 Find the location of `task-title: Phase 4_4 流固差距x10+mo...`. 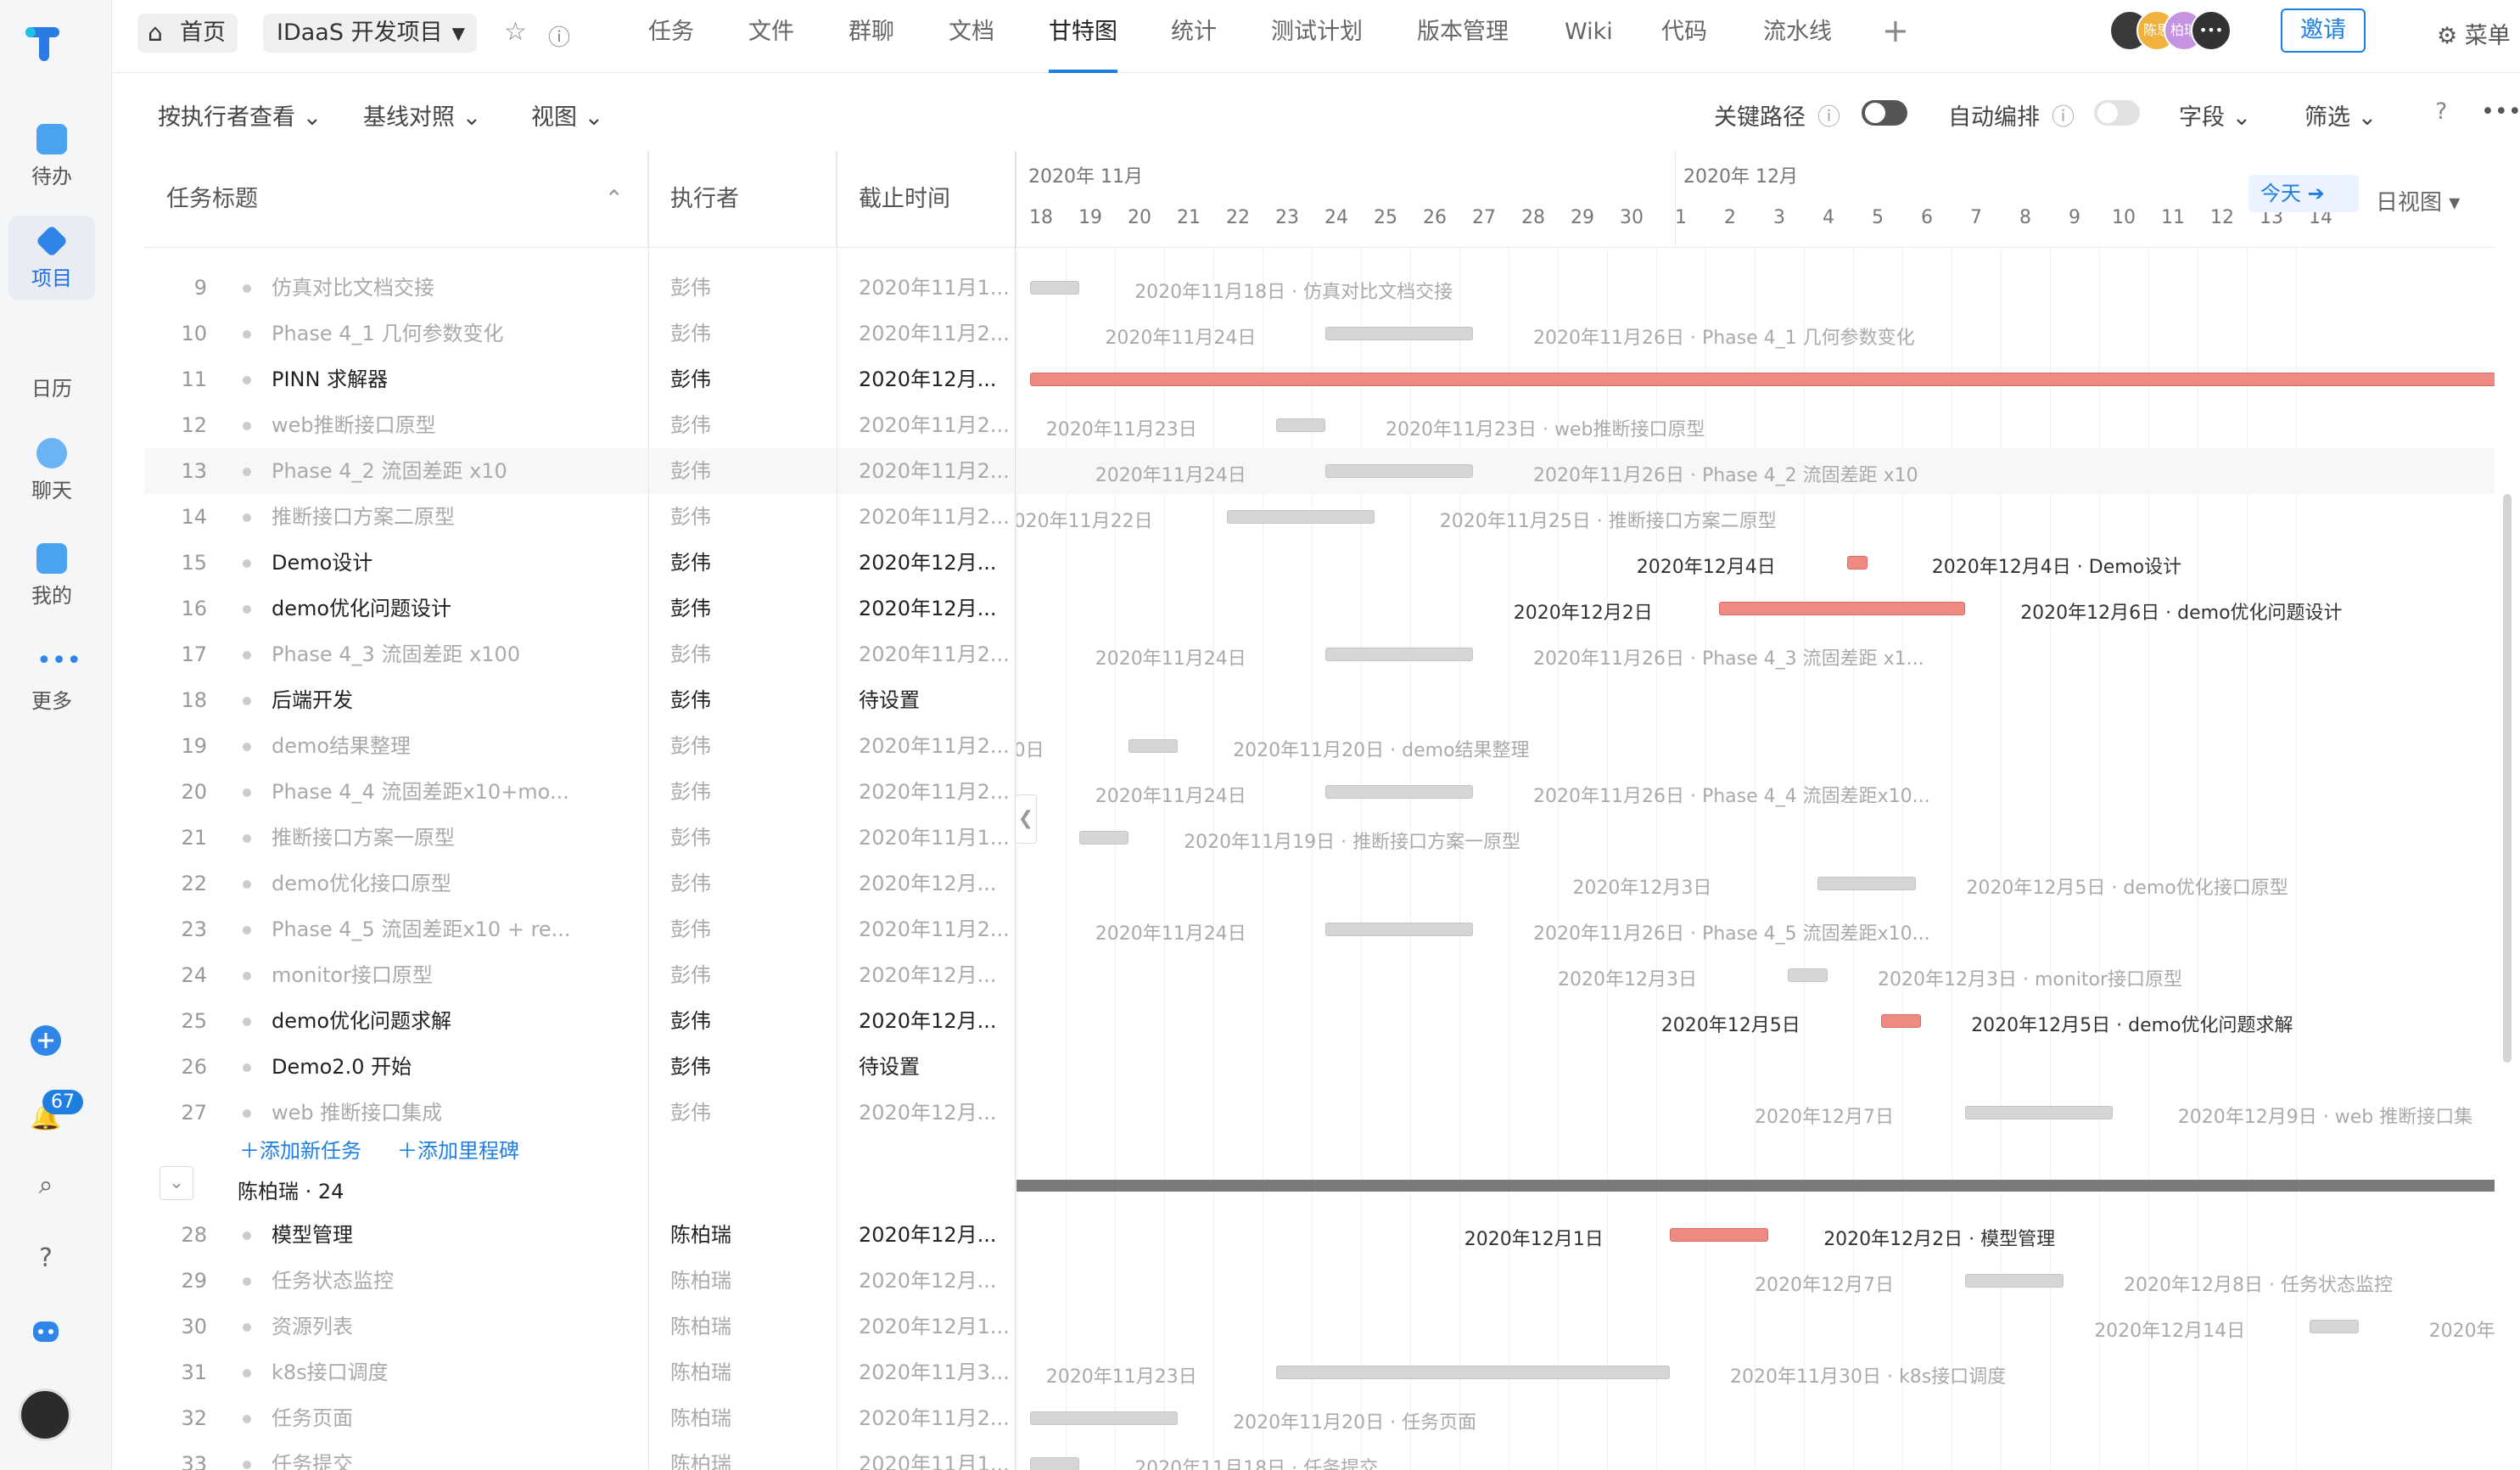

task-title: Phase 4_4 流固差距x10+mo... is located at coordinates (442, 792).